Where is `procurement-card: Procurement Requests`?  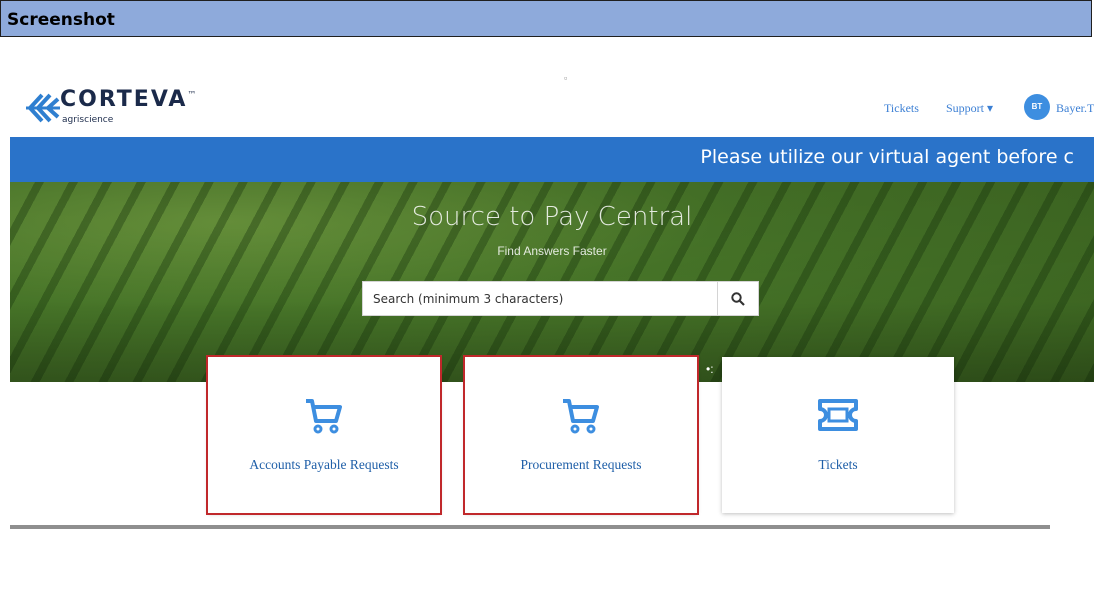 procurement-card: Procurement Requests is located at coordinates (581, 435).